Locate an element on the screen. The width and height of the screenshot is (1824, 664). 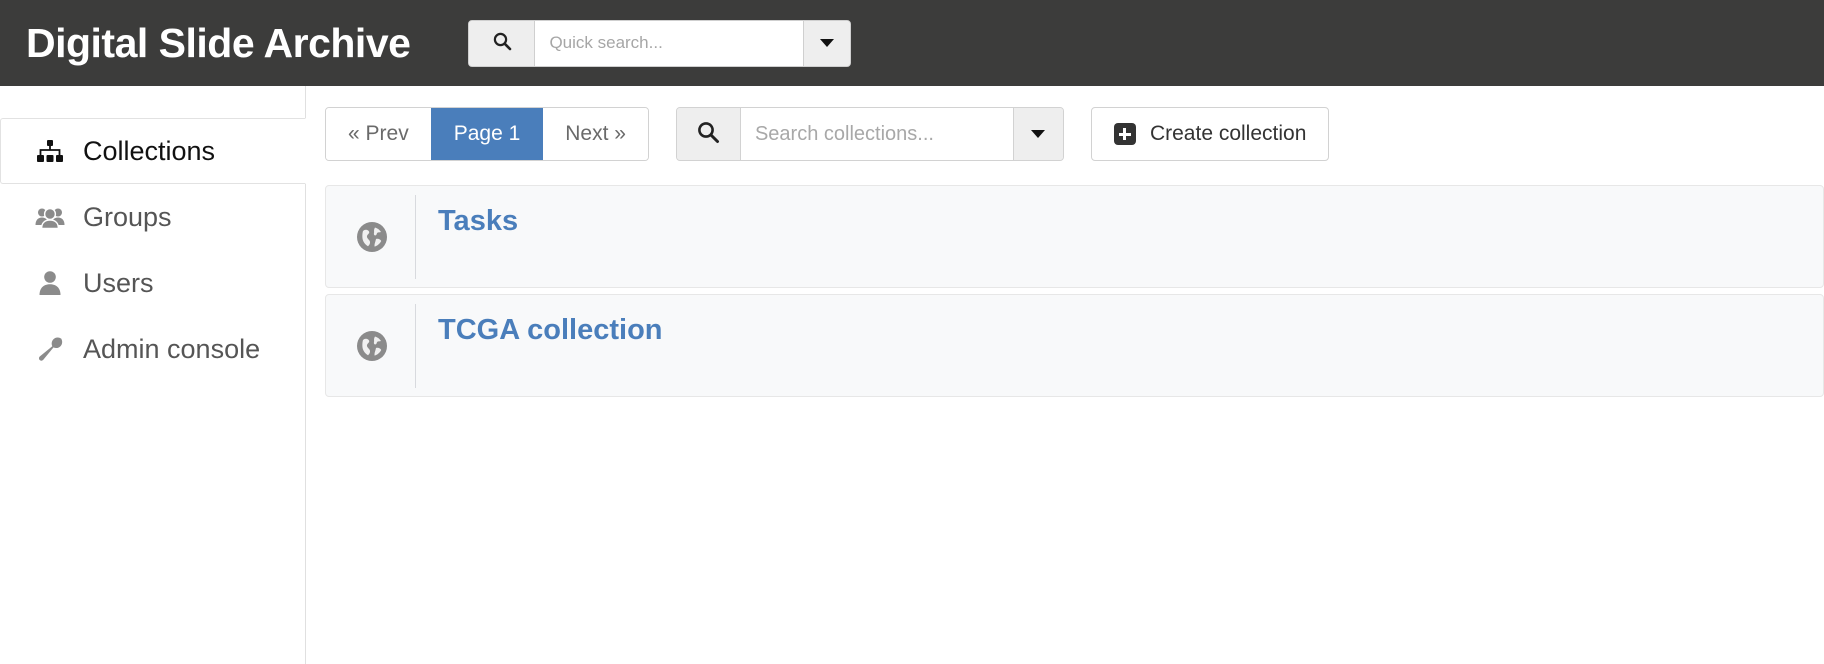
collection-search-input is located at coordinates (876, 134).